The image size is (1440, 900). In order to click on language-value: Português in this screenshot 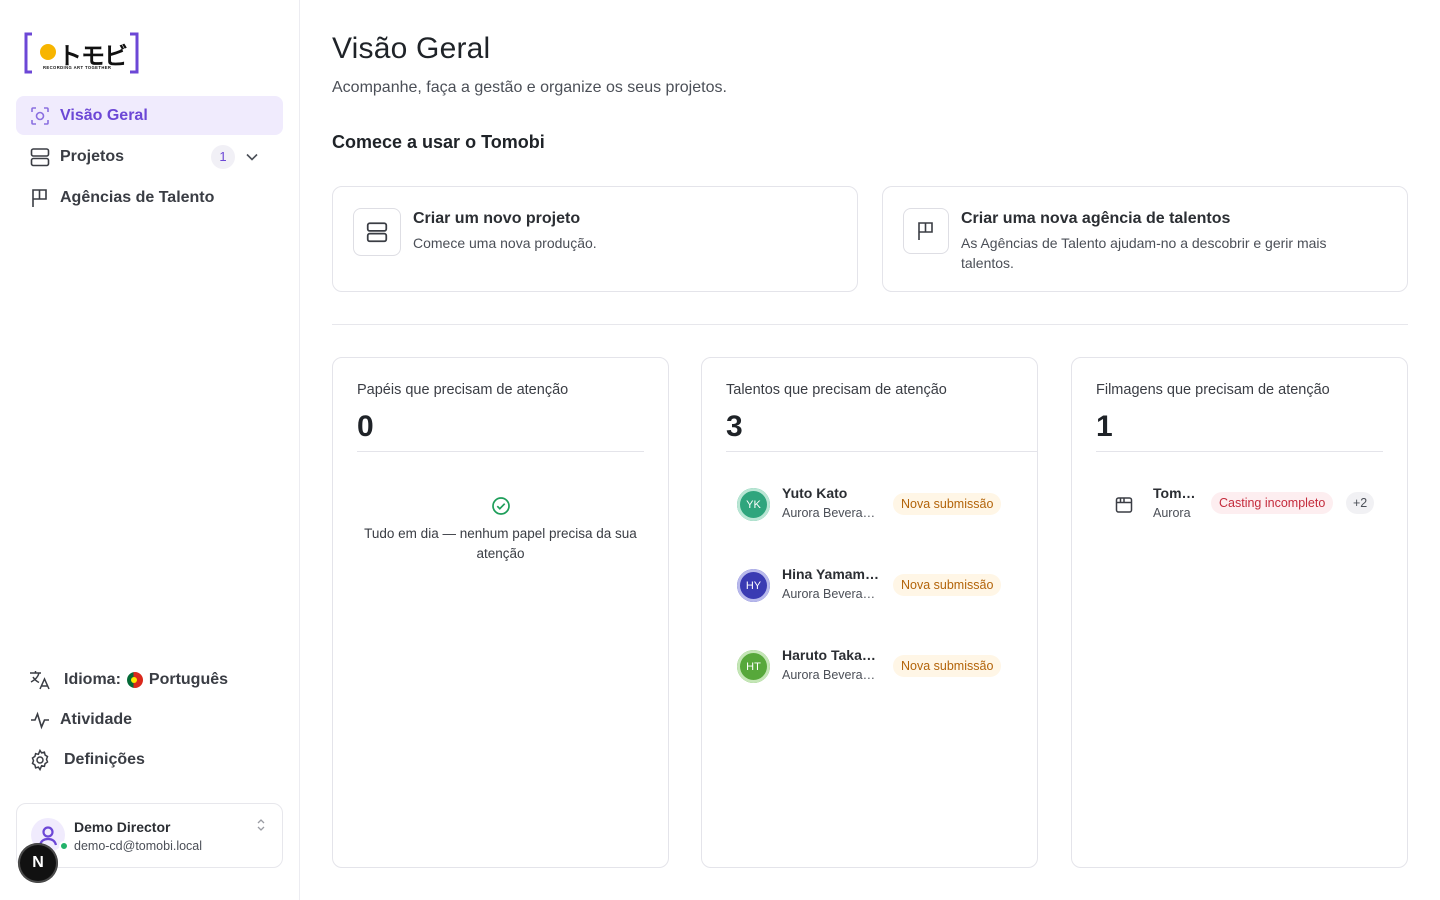, I will do `click(188, 679)`.